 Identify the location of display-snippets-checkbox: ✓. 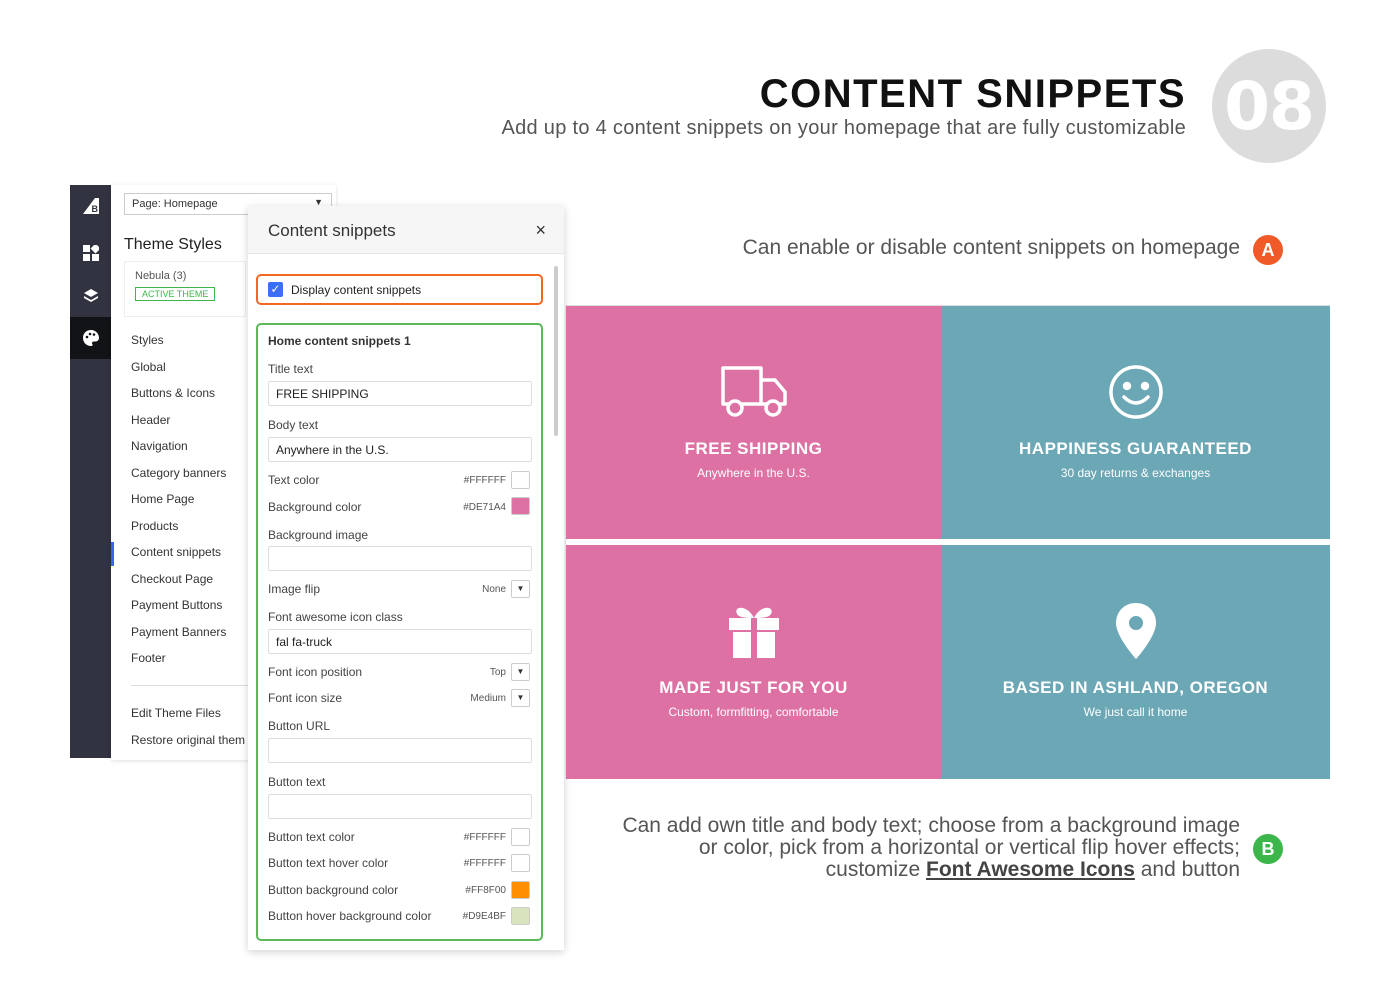
(275, 289).